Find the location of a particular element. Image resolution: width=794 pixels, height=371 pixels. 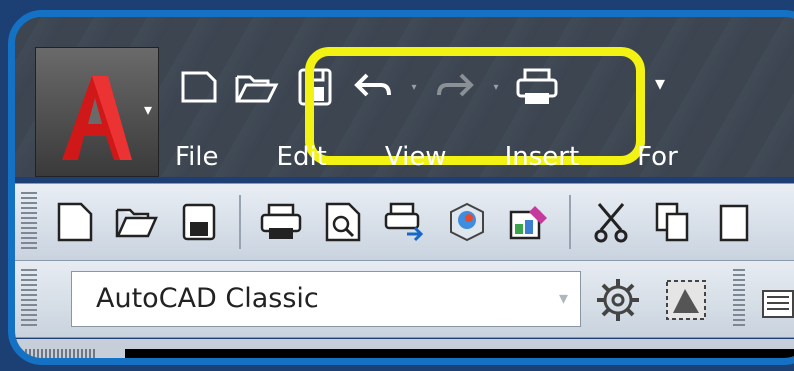

layer-properties-icon is located at coordinates (774, 300).